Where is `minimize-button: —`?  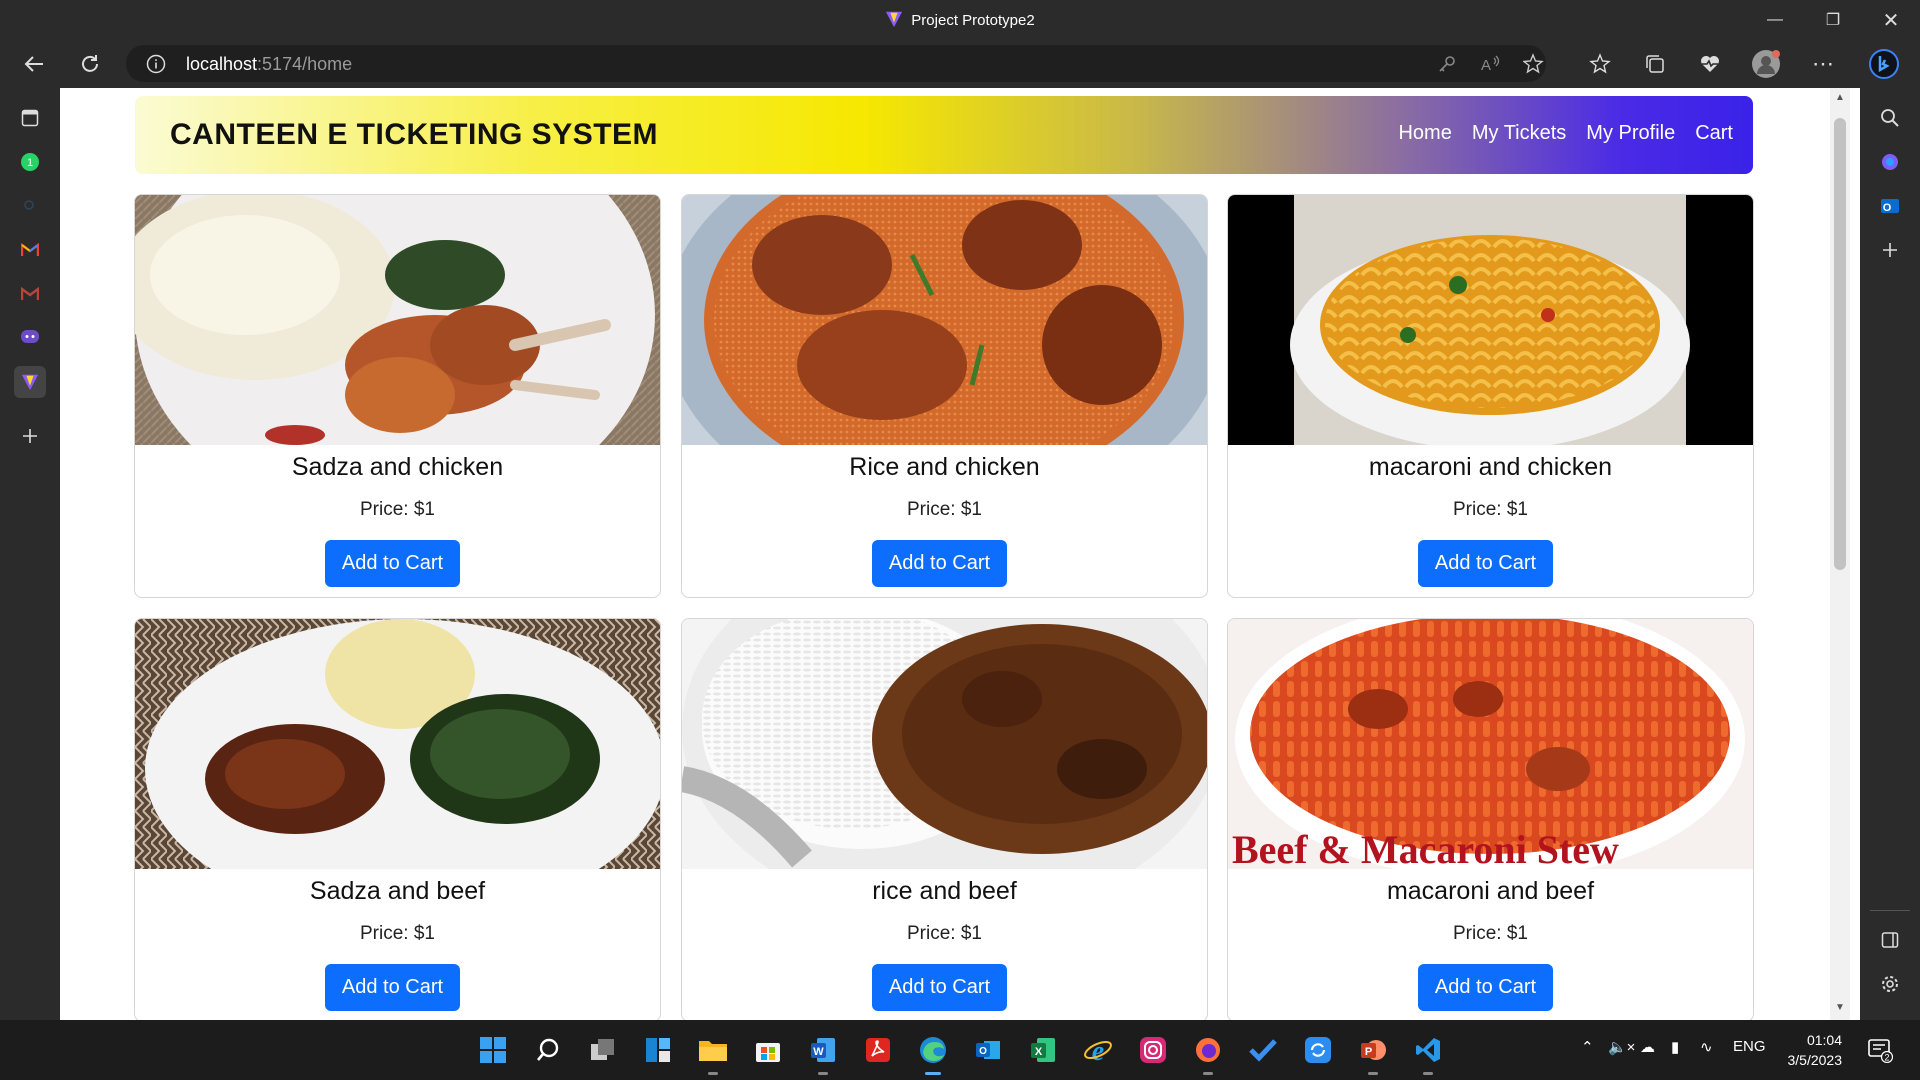 minimize-button: — is located at coordinates (1775, 20).